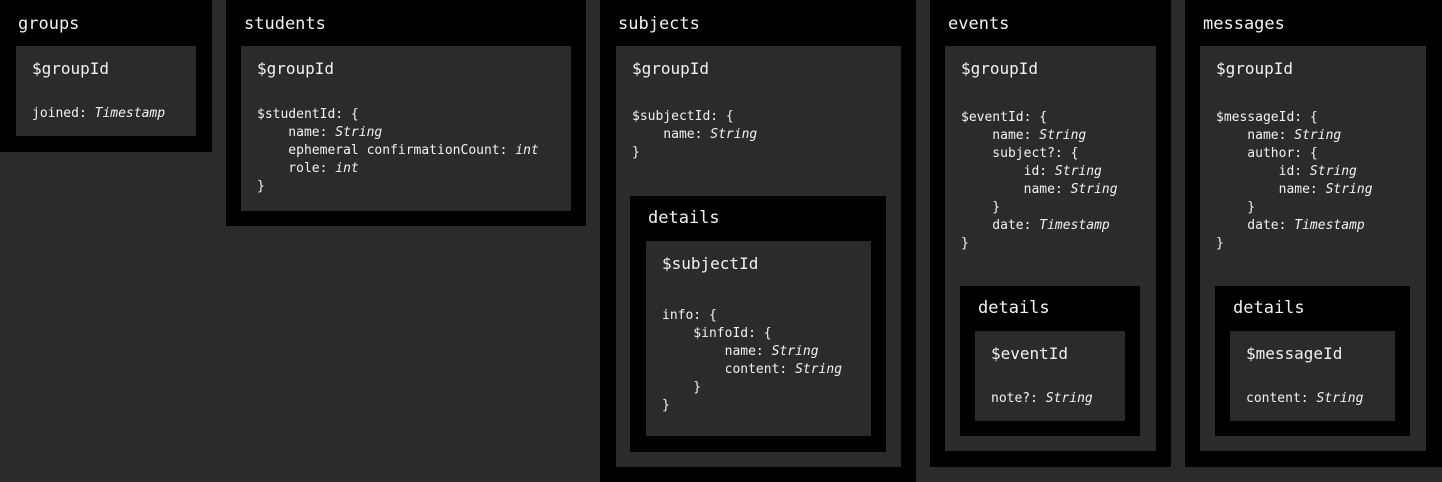 The height and width of the screenshot is (482, 1442). What do you see at coordinates (1004, 117) in the screenshot?
I see `field-key: $eventId: {` at bounding box center [1004, 117].